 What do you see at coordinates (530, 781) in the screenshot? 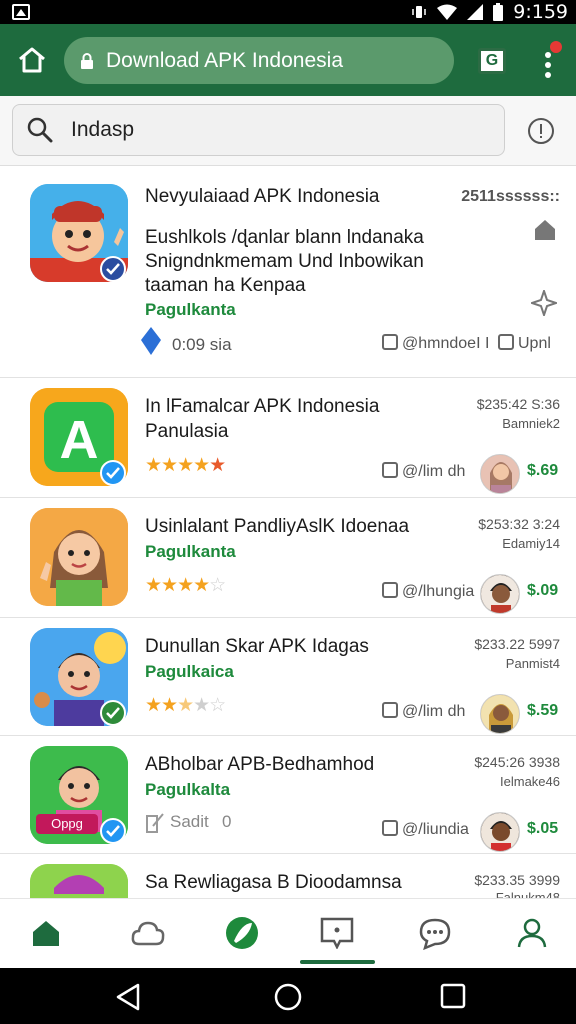
I see `app-sub-label: Ielmake46` at bounding box center [530, 781].